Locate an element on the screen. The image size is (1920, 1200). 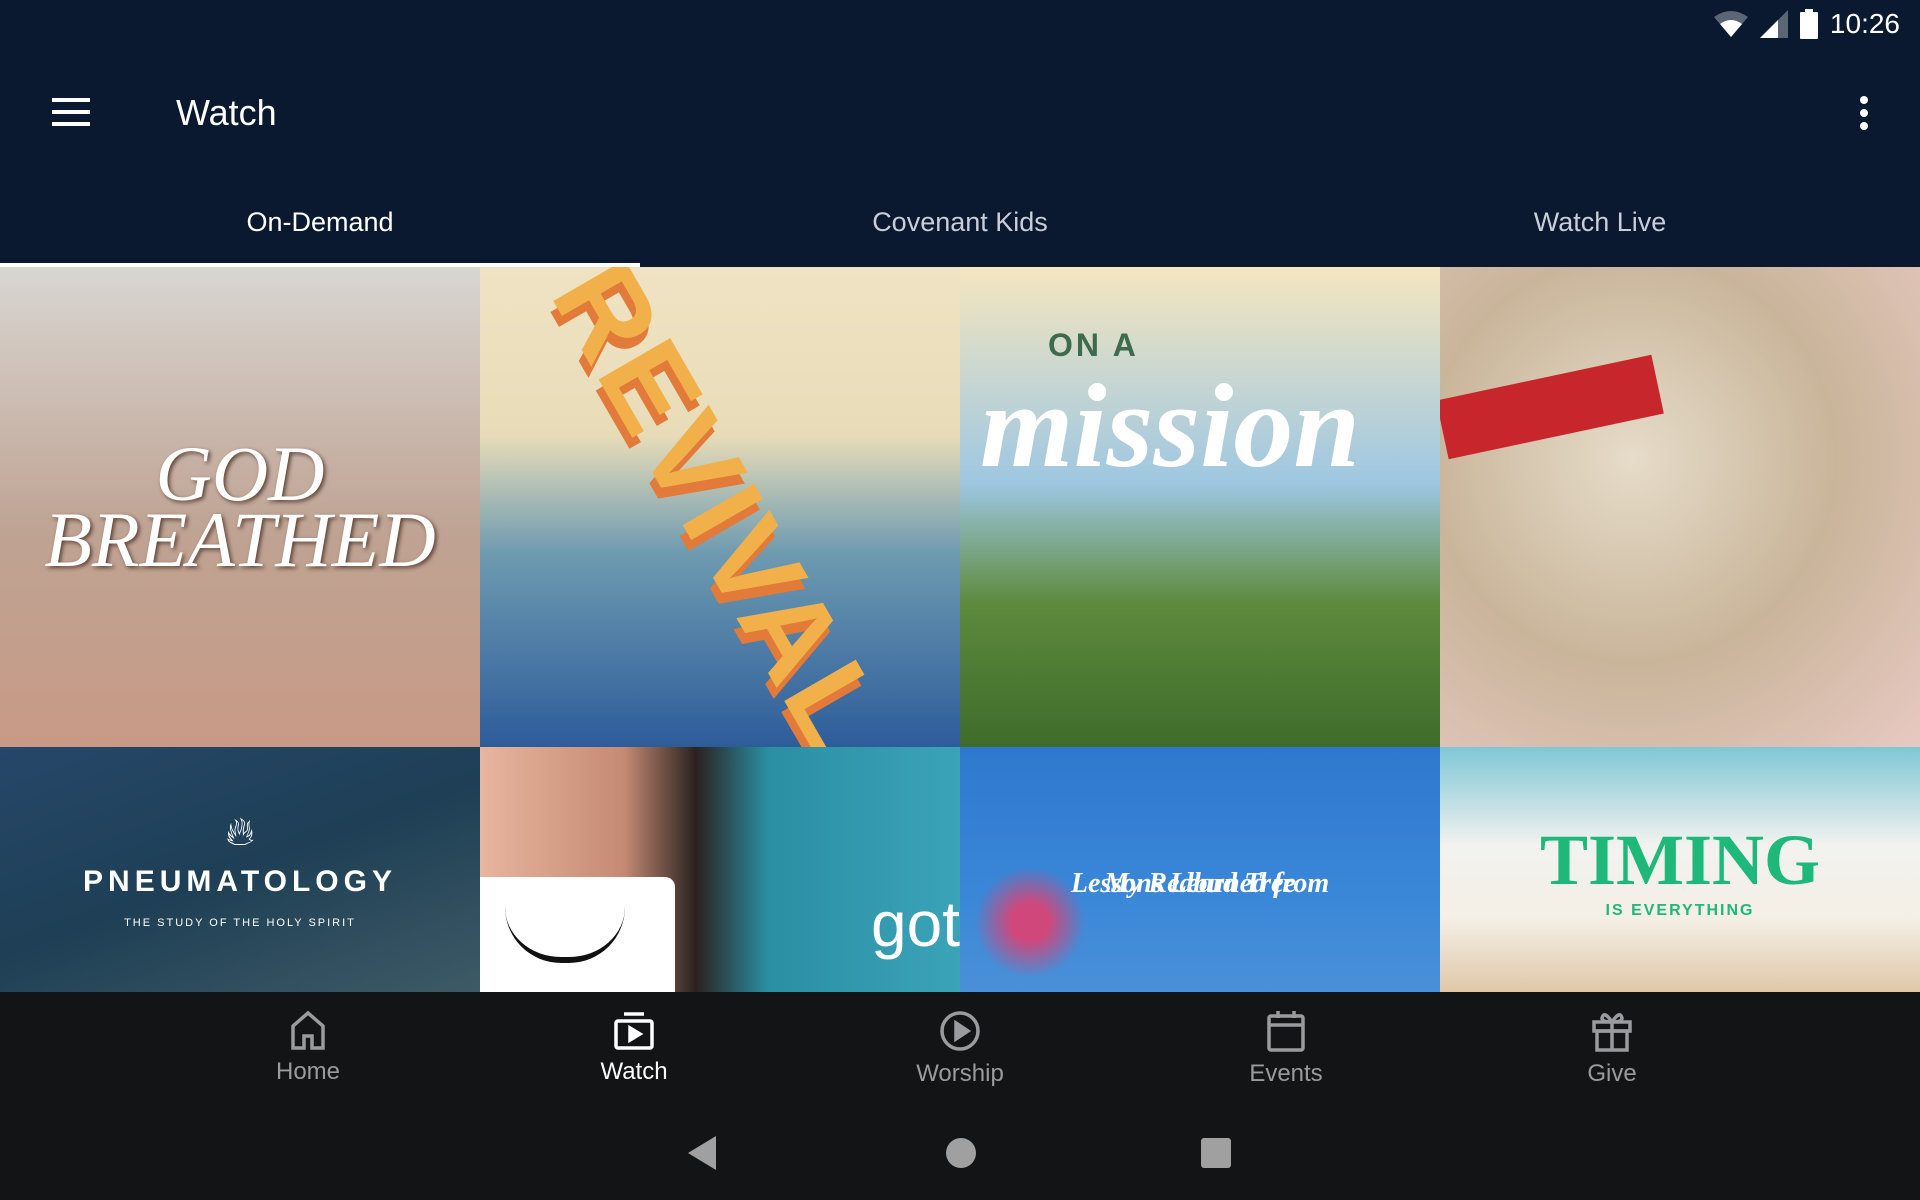
nav-label: Give is located at coordinates (1612, 1073).